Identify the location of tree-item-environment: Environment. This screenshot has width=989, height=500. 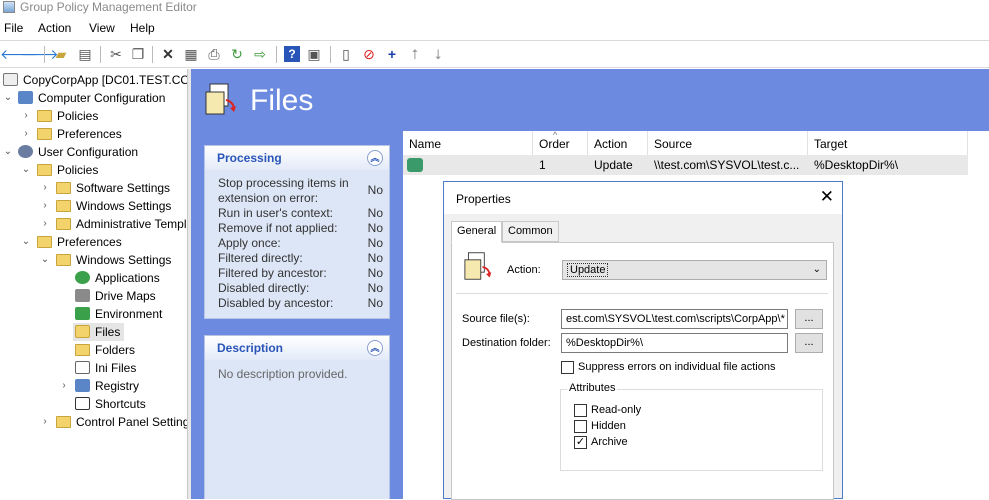
(118, 314).